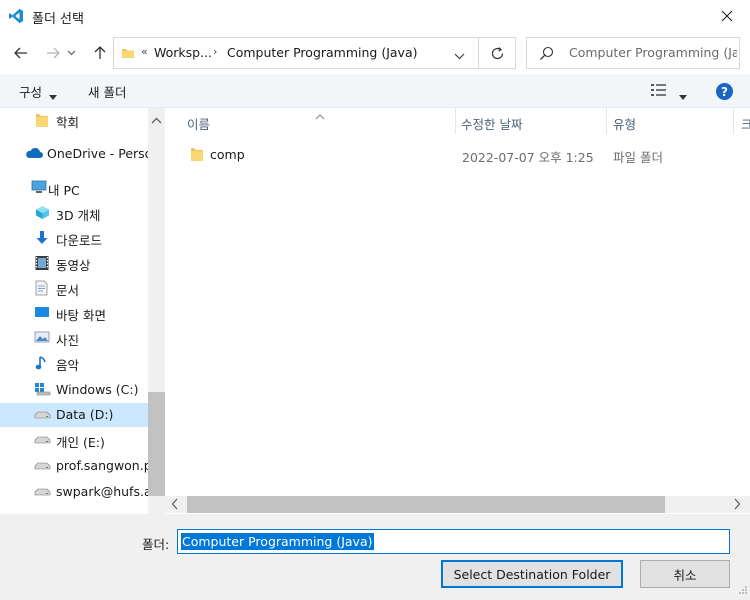 This screenshot has height=600, width=750. I want to click on nav-item-pictures: 사진, so click(74, 338).